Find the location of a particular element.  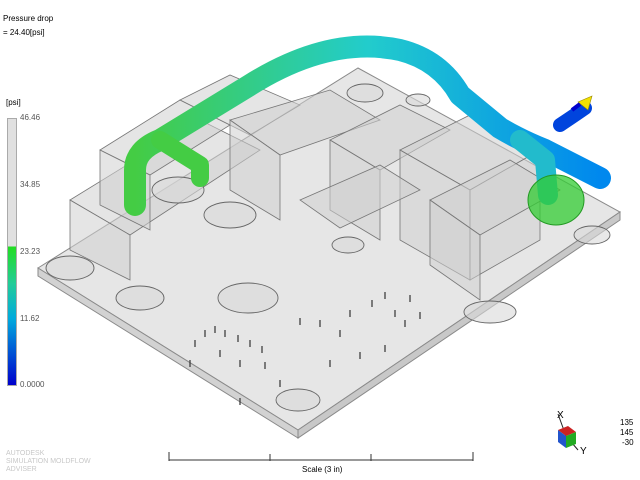

brand-line-3: ADVISER is located at coordinates (21, 469).